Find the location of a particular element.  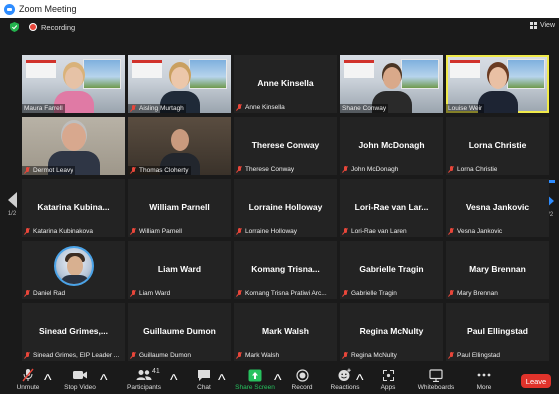

participant-tile: Gabrielle Tragin Gabrielle Tragin is located at coordinates (391, 270).